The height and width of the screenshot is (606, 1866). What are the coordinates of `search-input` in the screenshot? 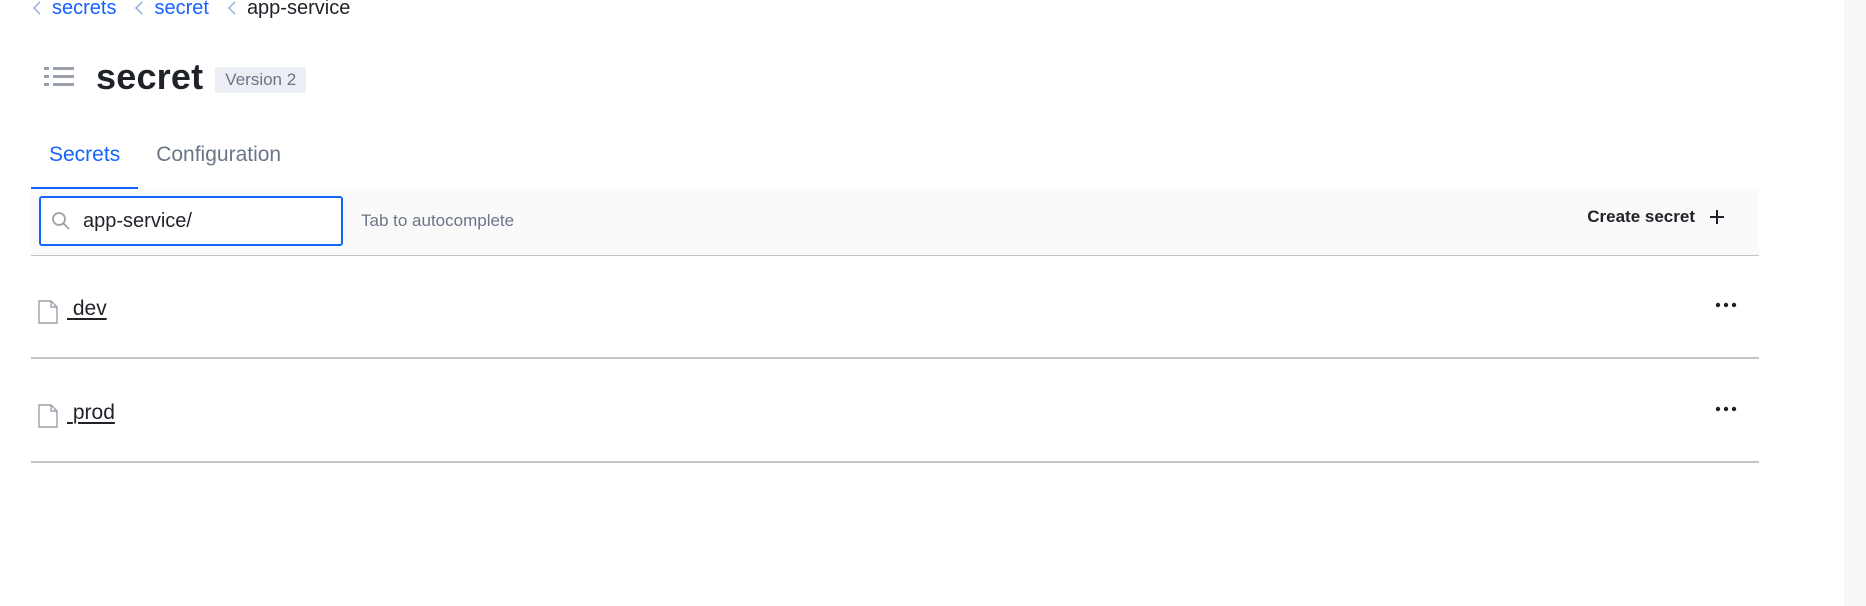 It's located at (208, 221).